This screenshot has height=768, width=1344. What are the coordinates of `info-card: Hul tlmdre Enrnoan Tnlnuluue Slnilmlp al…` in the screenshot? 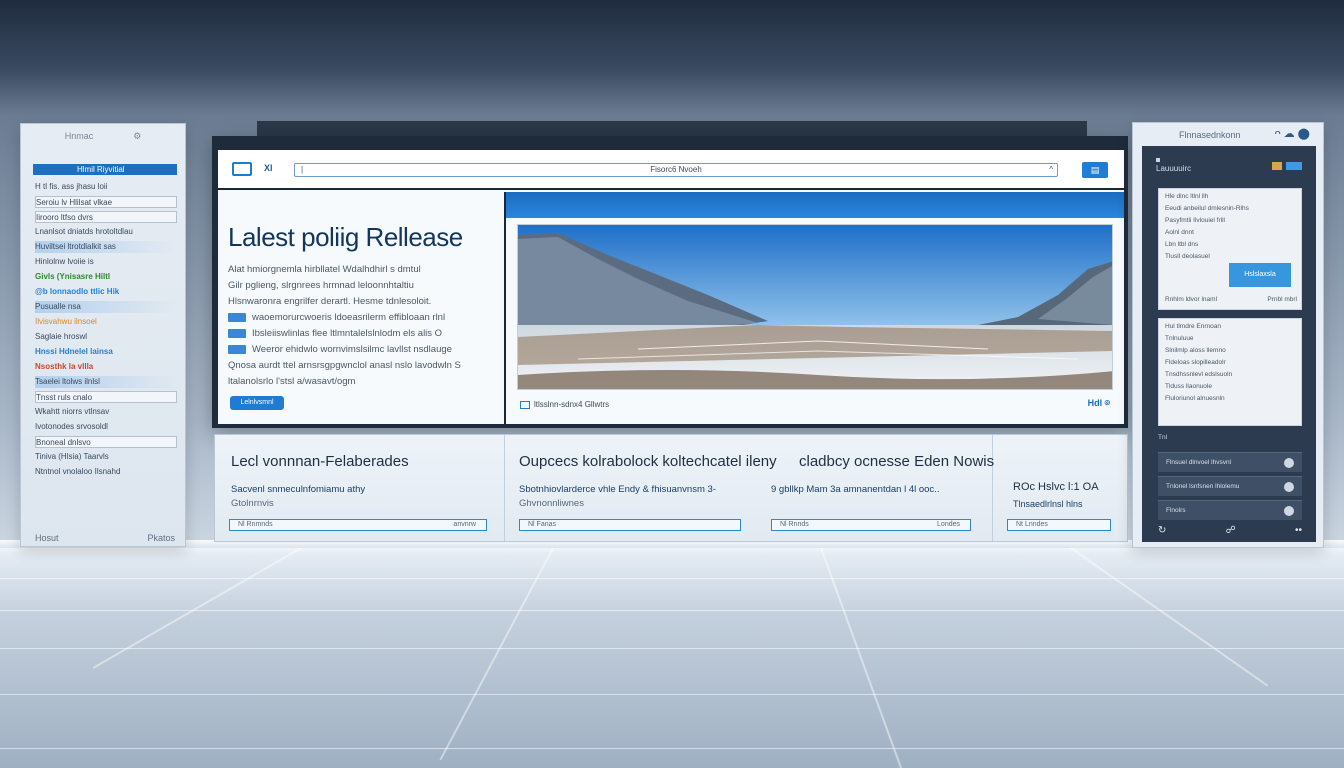 It's located at (1230, 372).